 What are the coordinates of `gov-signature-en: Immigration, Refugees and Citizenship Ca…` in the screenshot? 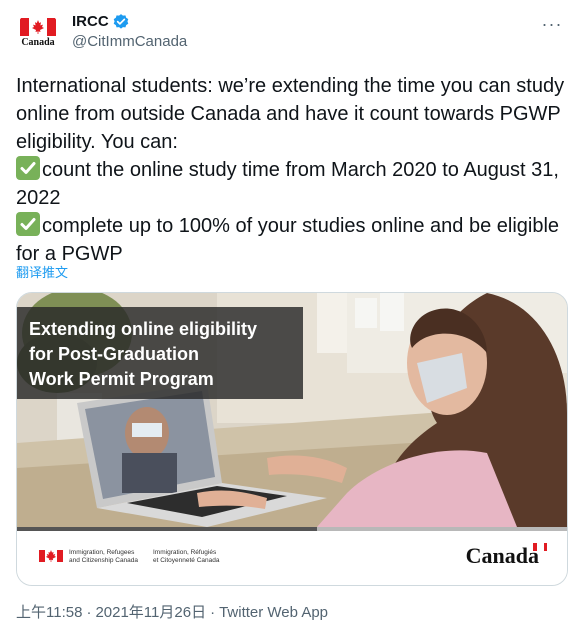 It's located at (103, 557).